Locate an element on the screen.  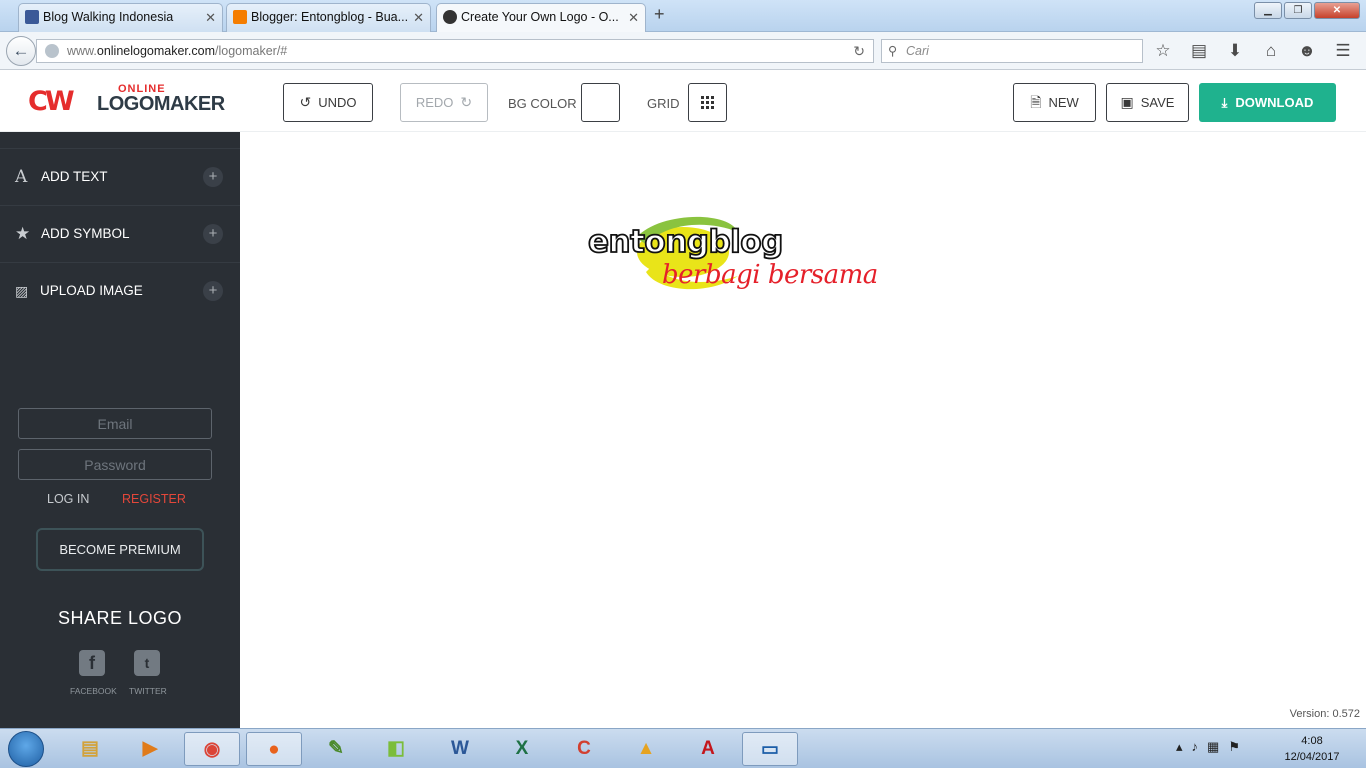
download-arrow-icon: ⬇ is located at coordinates (1235, 51).